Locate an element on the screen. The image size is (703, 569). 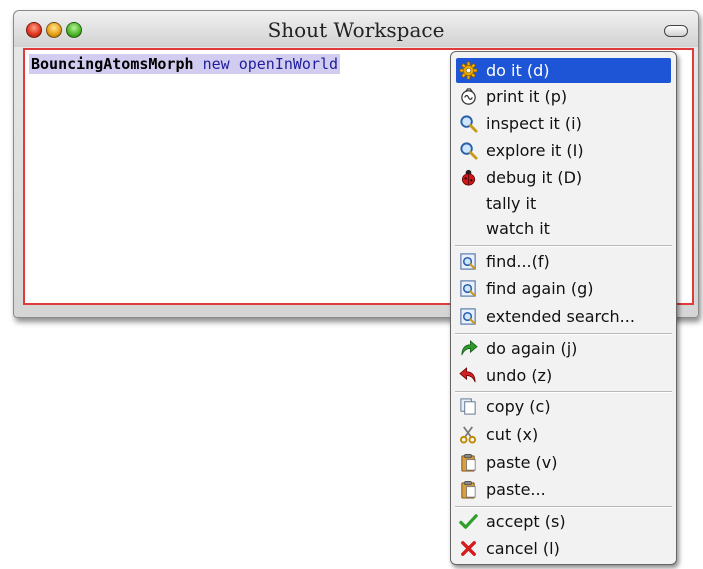
menu-item-cancel: cancel (l) is located at coordinates (563, 548).